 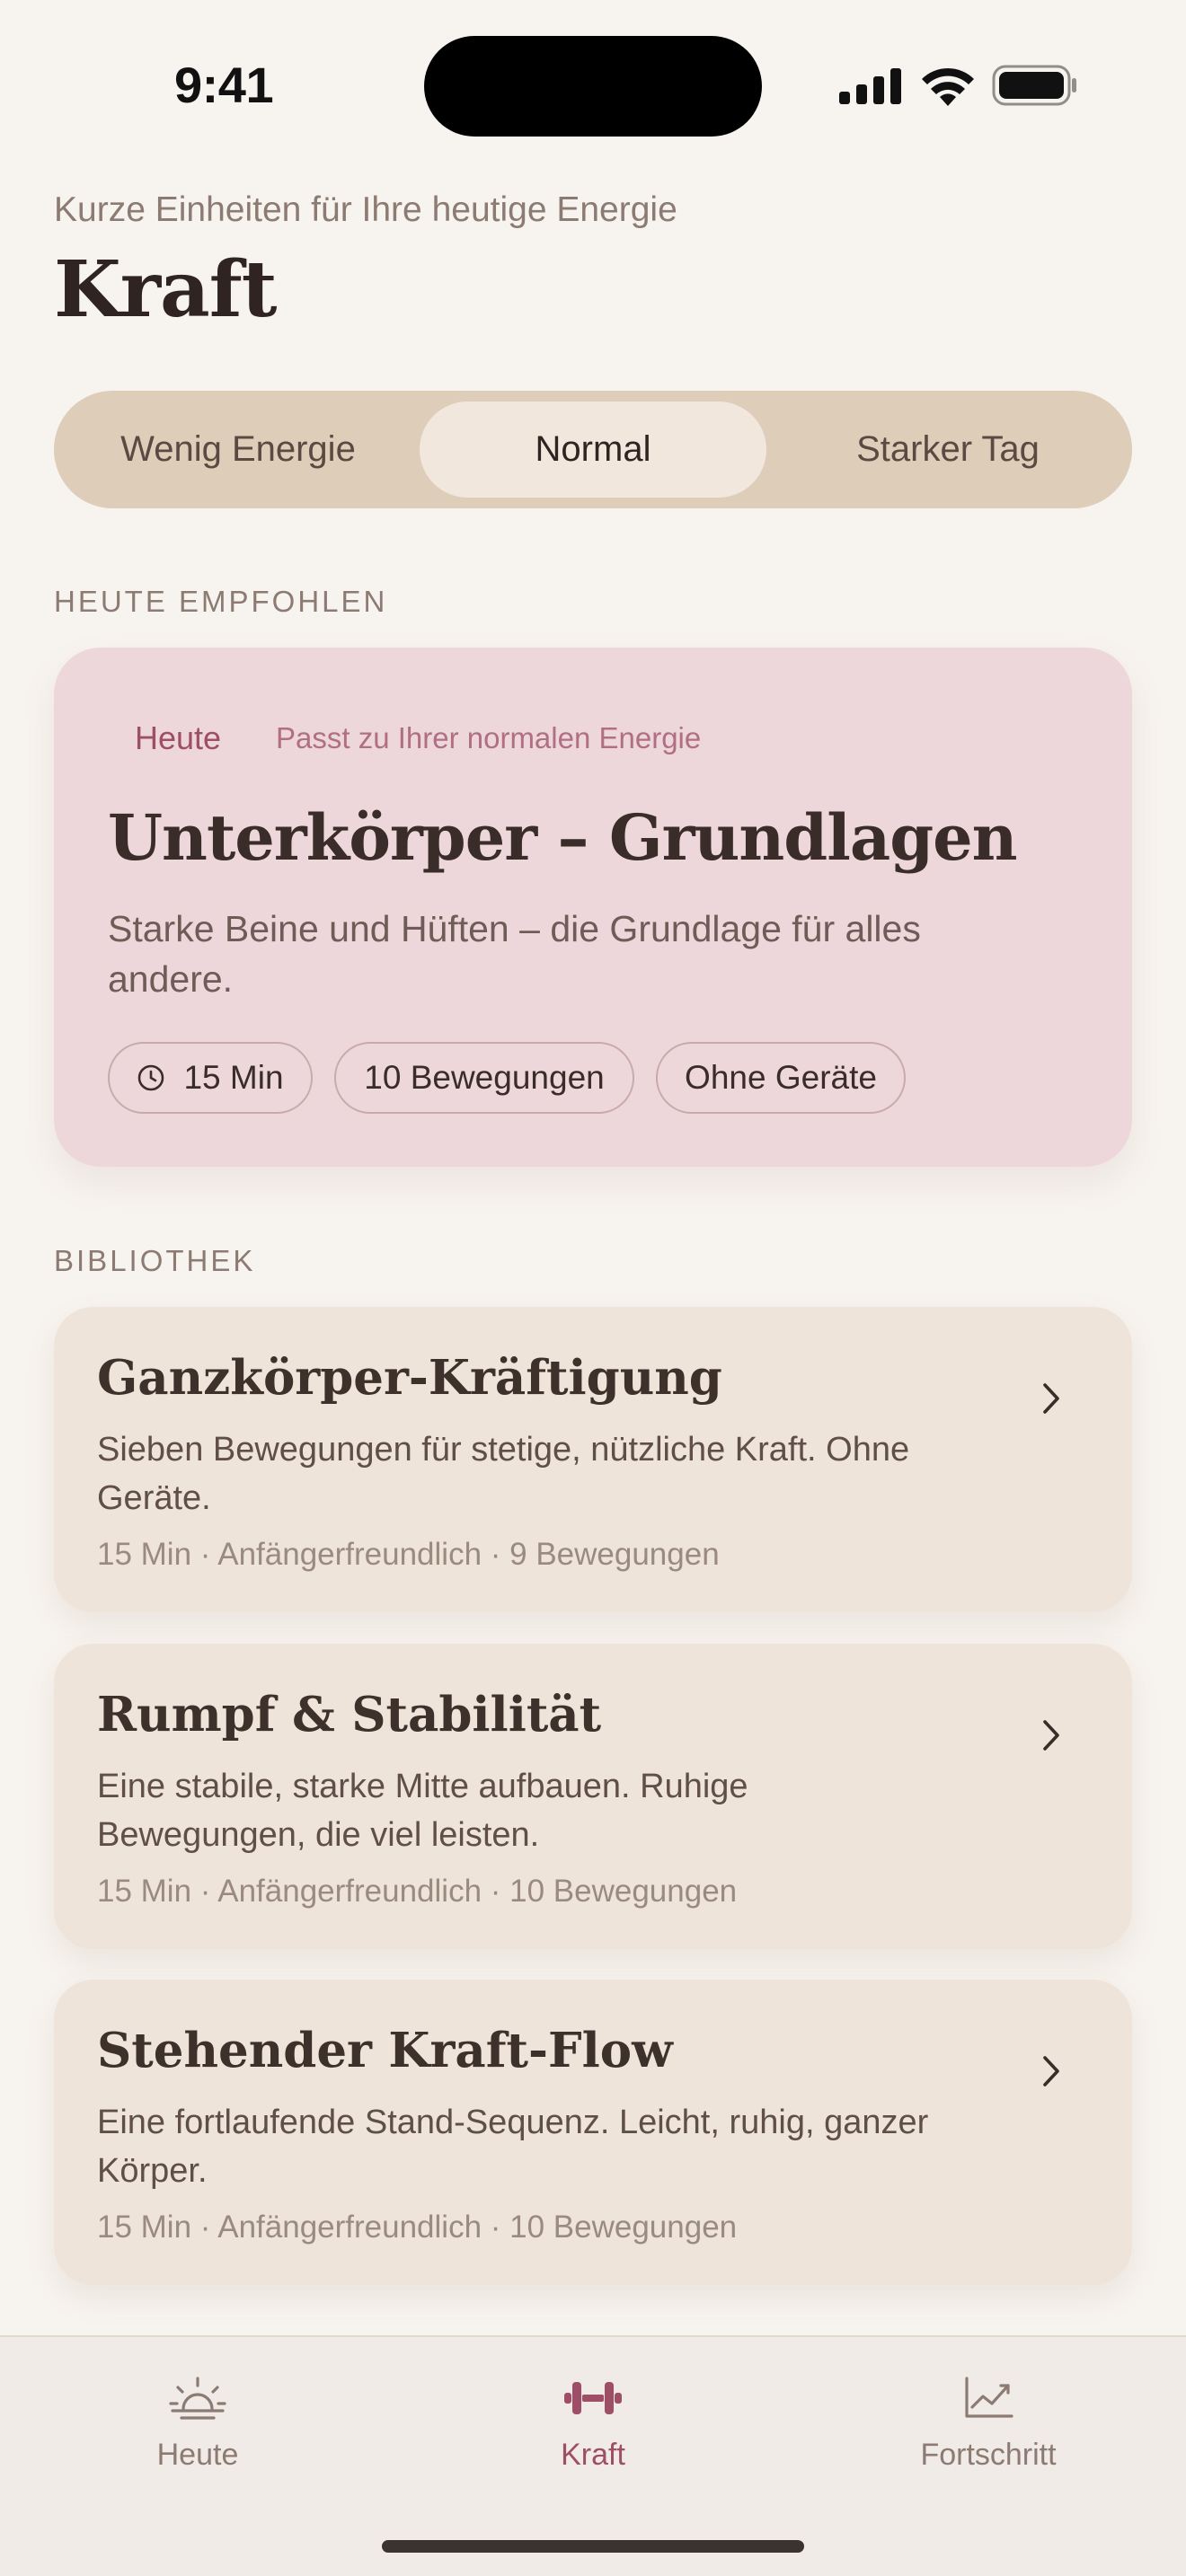 I want to click on page-title: Kraft, so click(x=165, y=289).